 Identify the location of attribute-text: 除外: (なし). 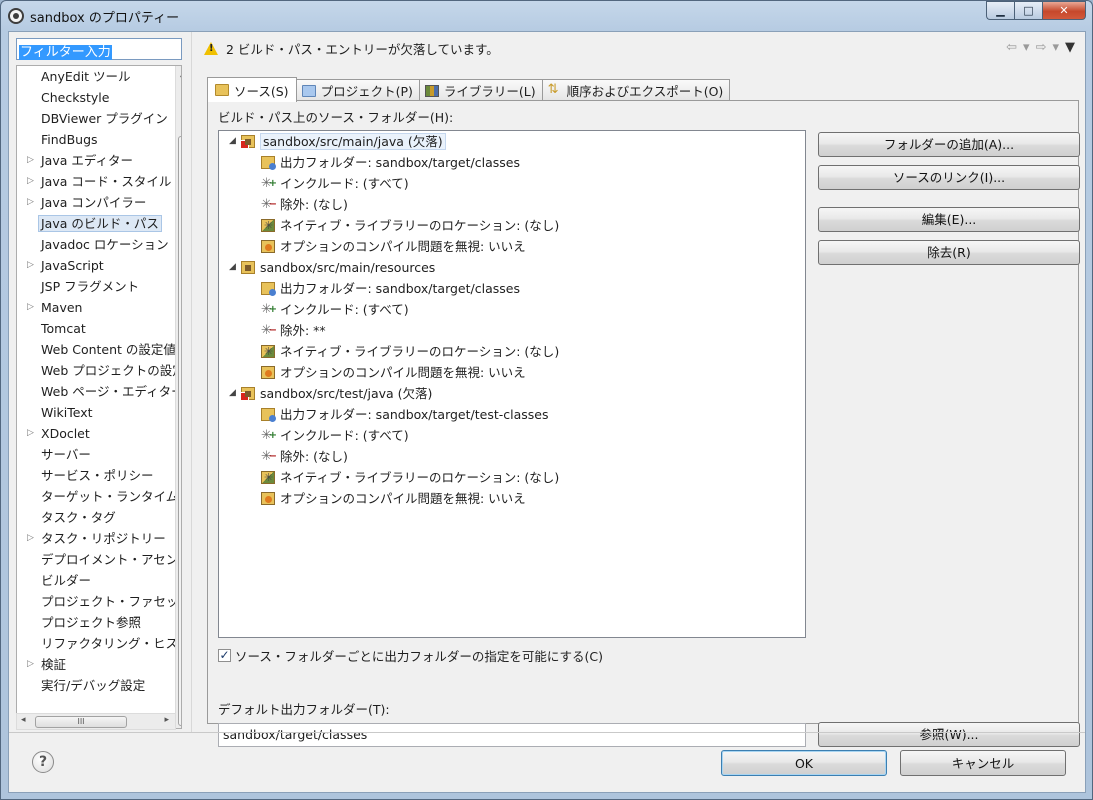
(314, 204).